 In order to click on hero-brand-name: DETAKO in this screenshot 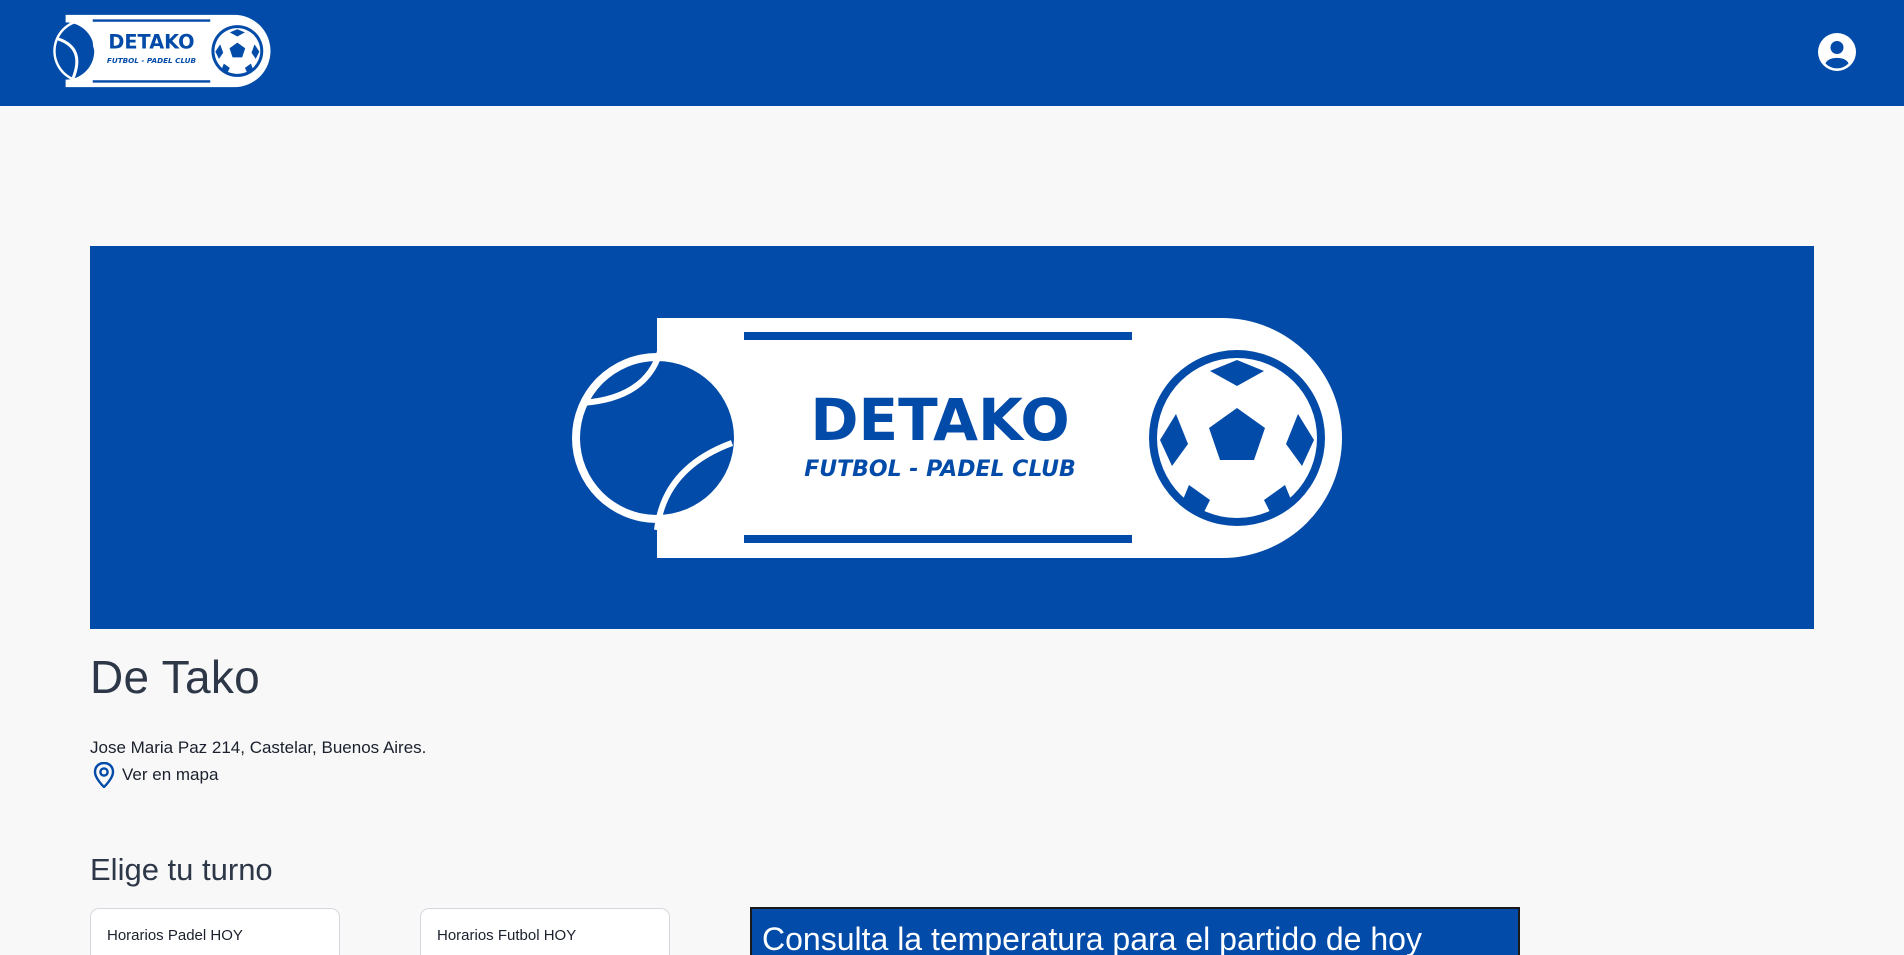, I will do `click(939, 420)`.